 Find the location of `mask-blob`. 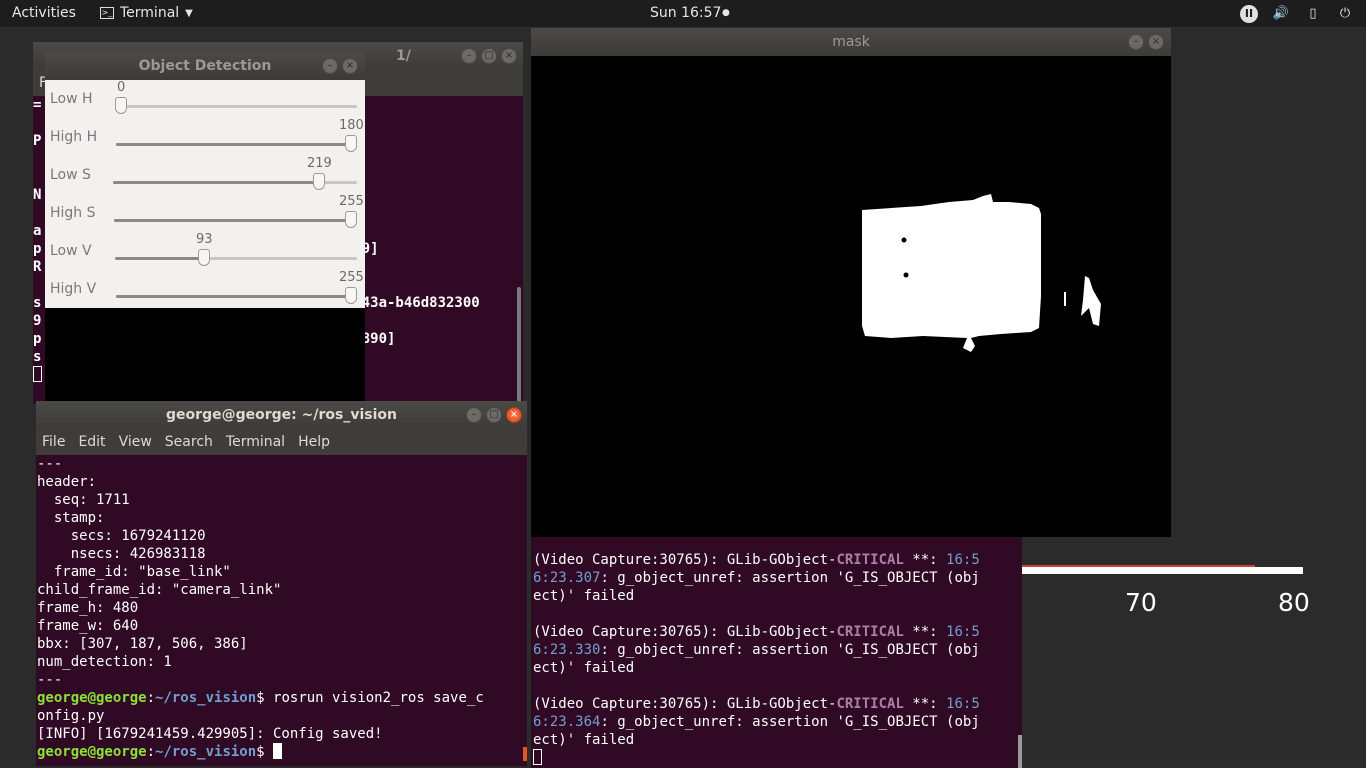

mask-blob is located at coordinates (951, 273).